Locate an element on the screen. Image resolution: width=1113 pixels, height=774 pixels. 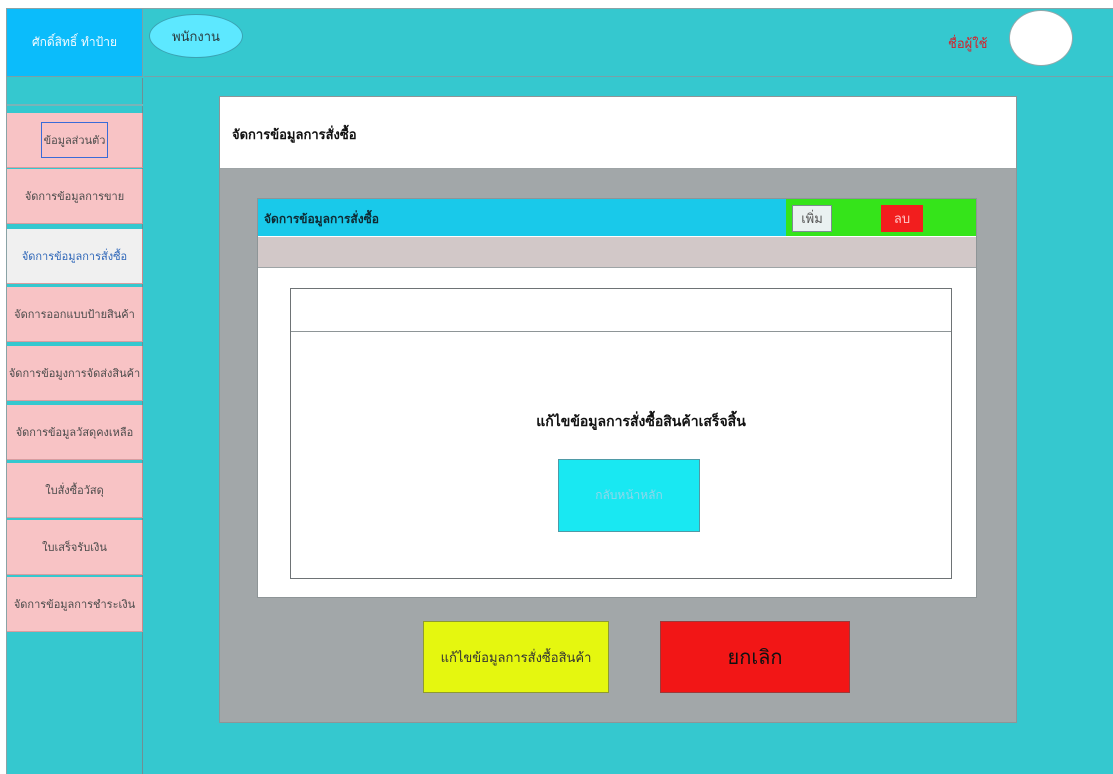
sidebar-item-label: ใบเสร็จรับเงิน is located at coordinates (74, 547).